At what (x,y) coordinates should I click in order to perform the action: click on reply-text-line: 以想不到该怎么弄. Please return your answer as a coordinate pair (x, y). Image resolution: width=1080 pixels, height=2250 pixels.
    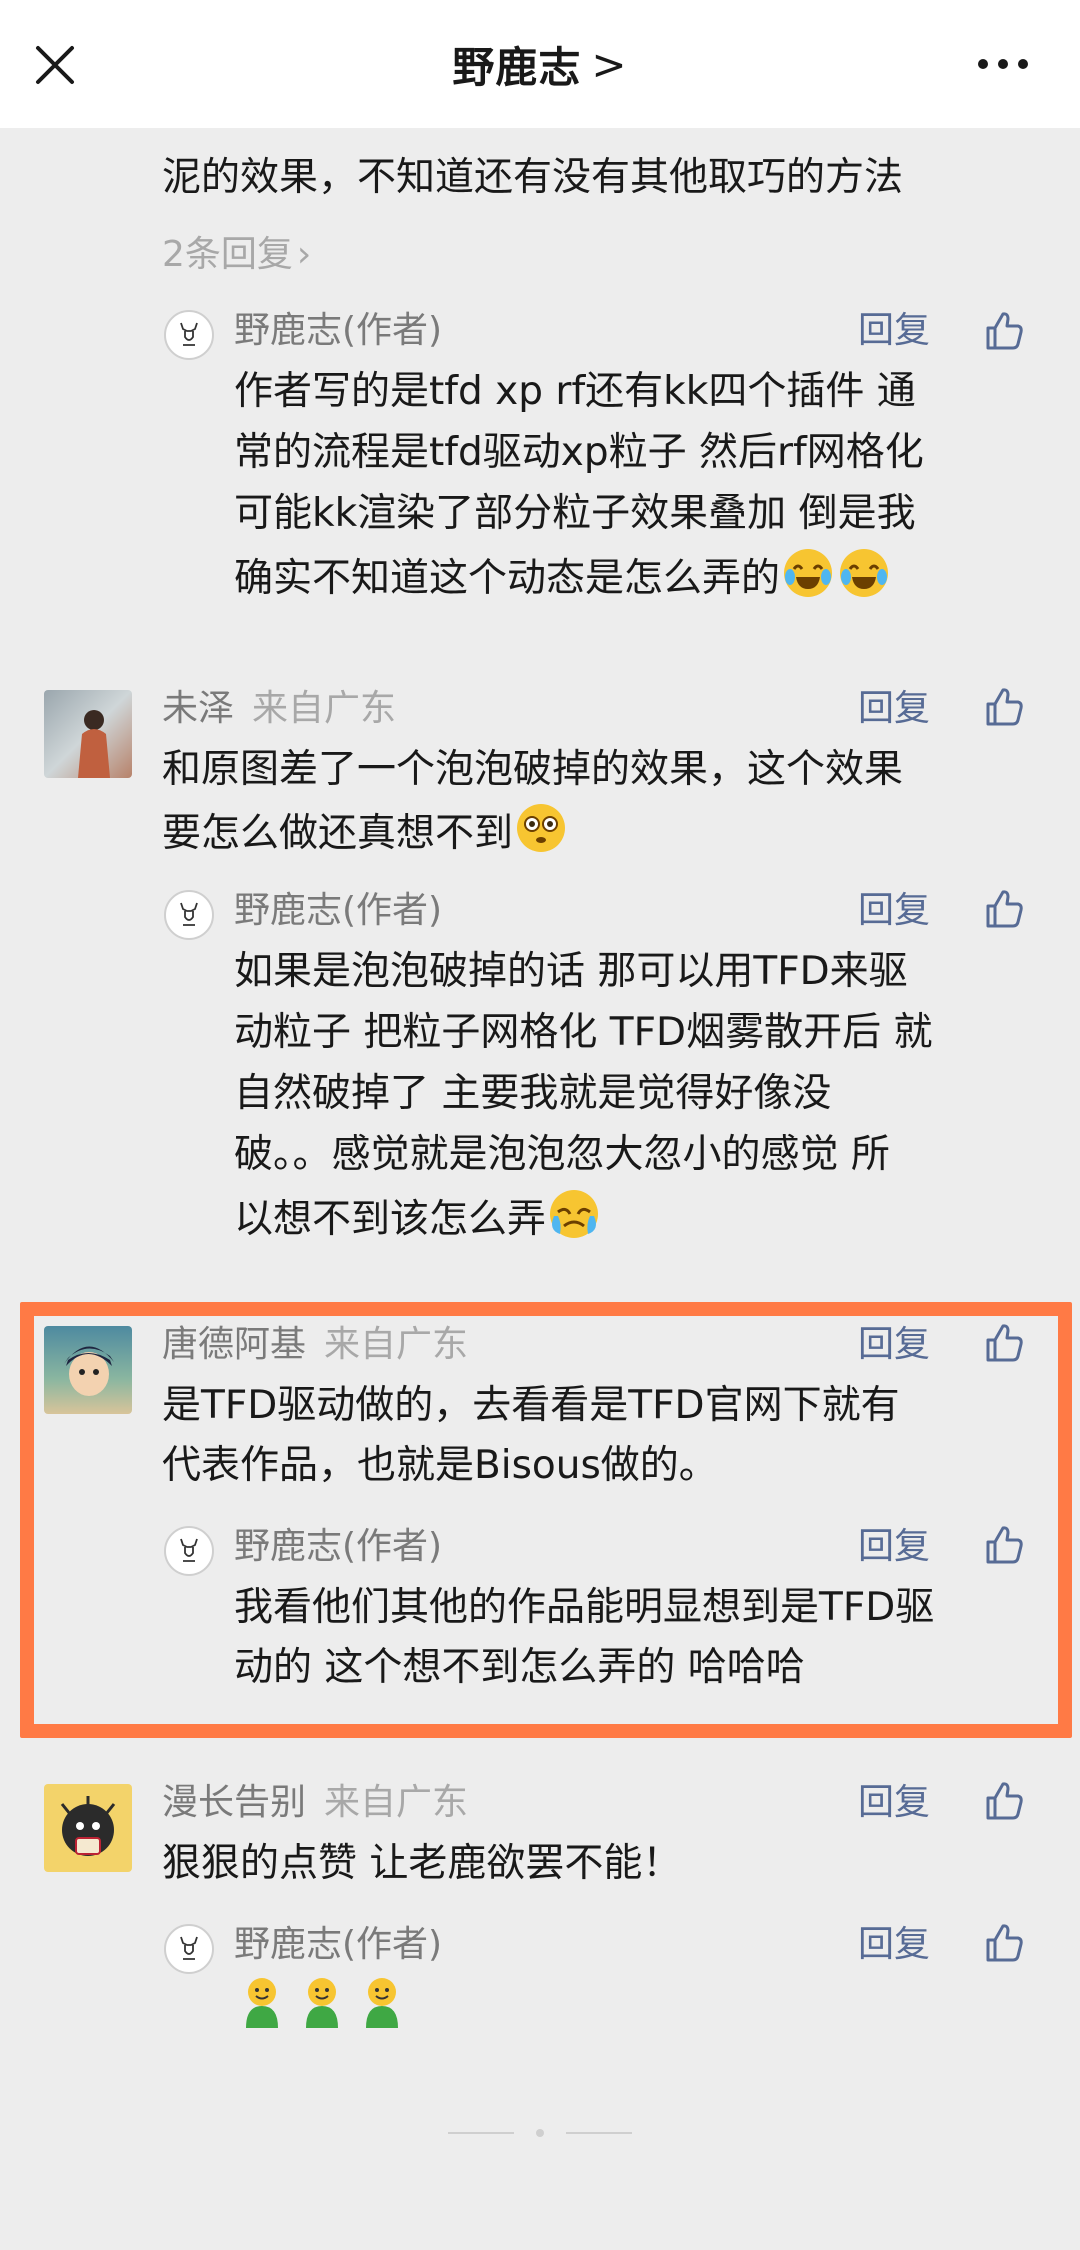
    Looking at the image, I should click on (418, 1218).